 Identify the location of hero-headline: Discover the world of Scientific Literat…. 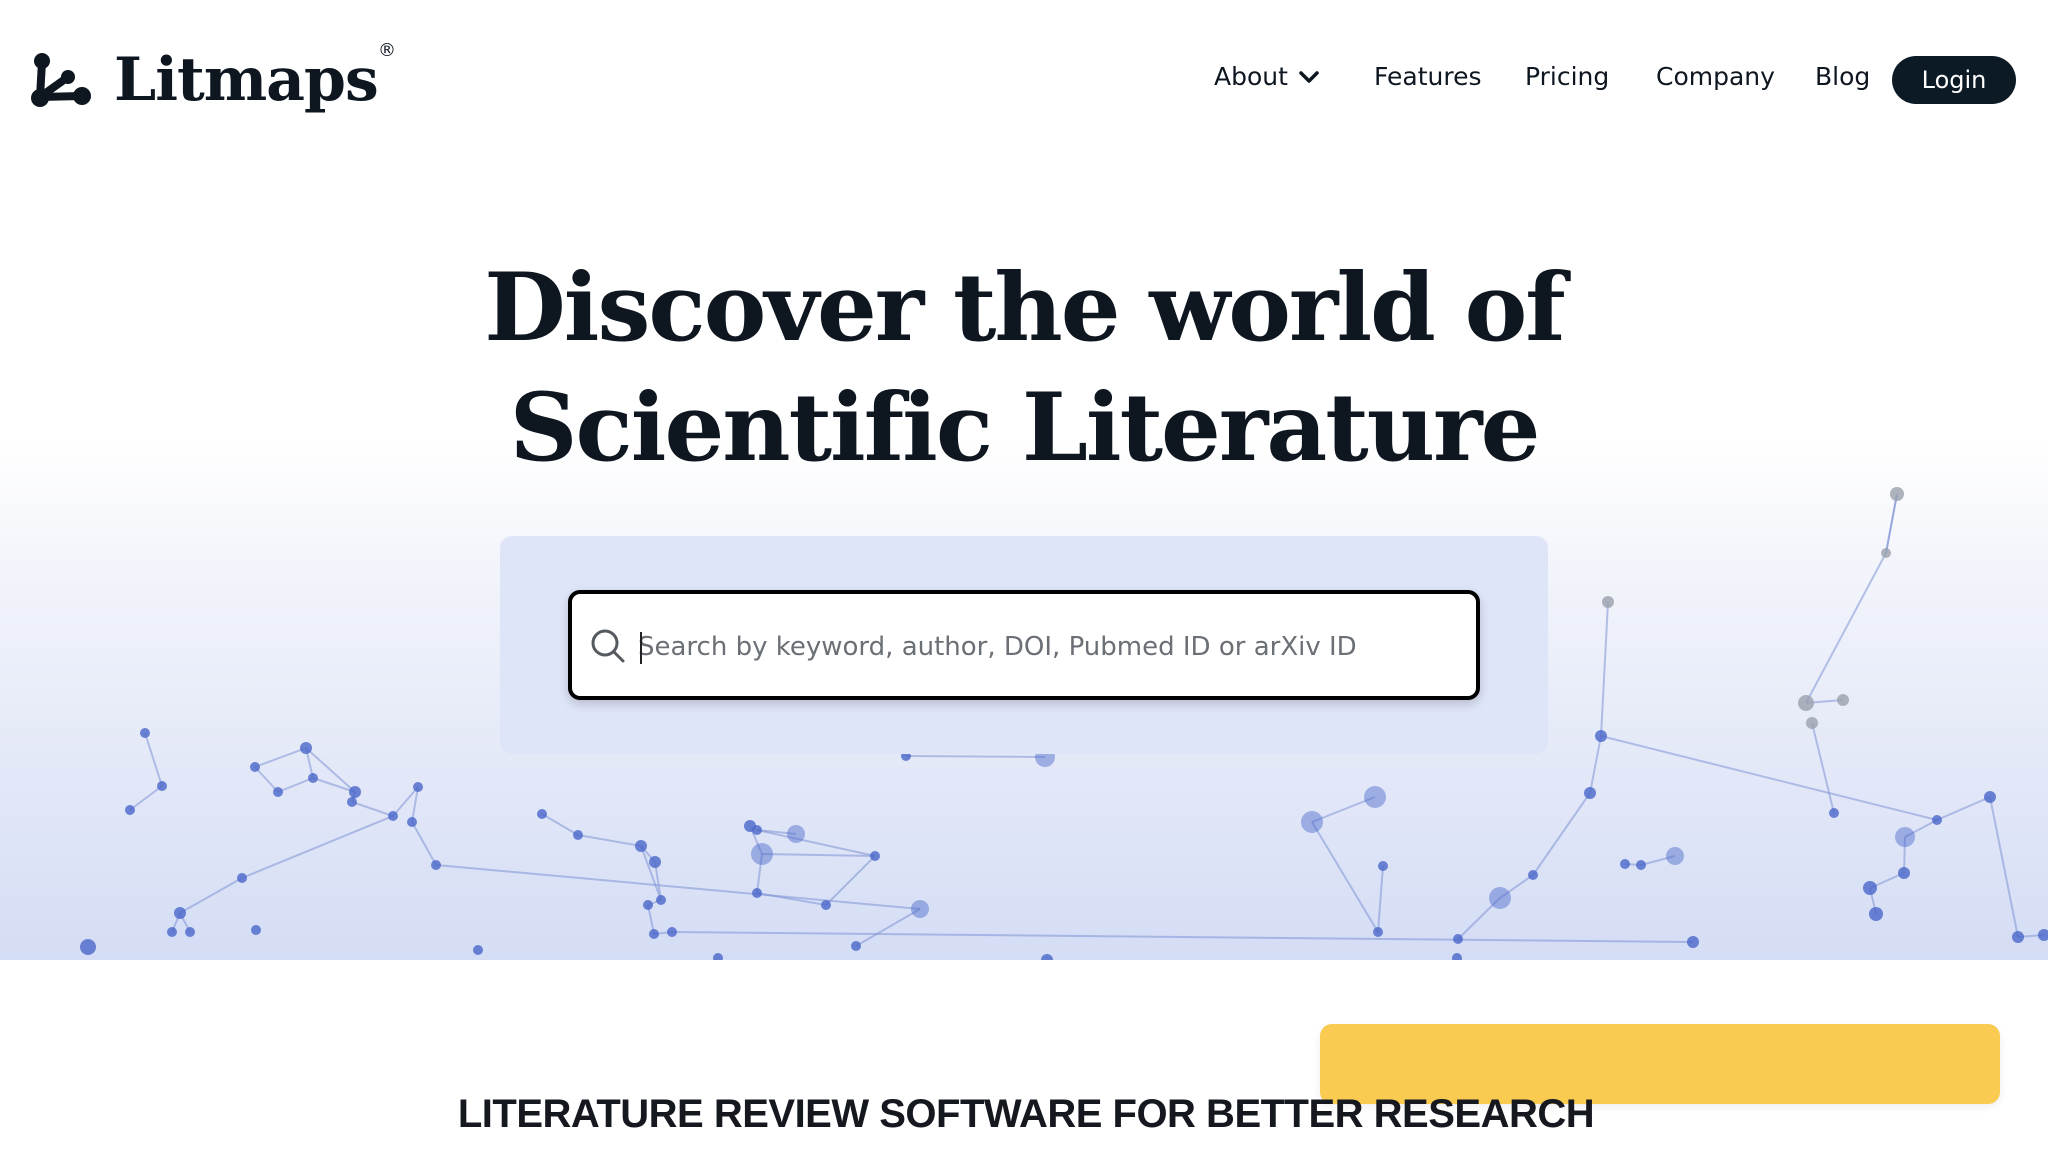
(1024, 368).